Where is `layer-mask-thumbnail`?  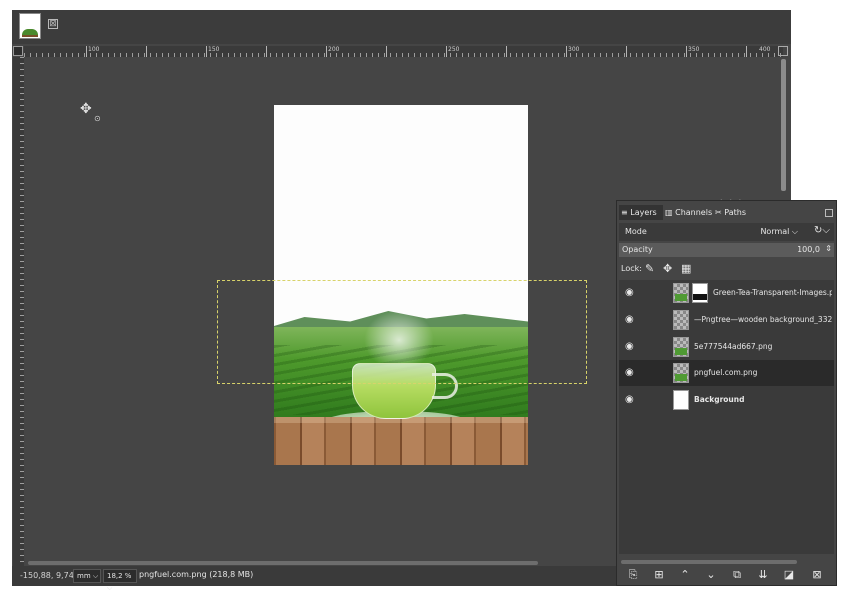
layer-mask-thumbnail is located at coordinates (700, 293).